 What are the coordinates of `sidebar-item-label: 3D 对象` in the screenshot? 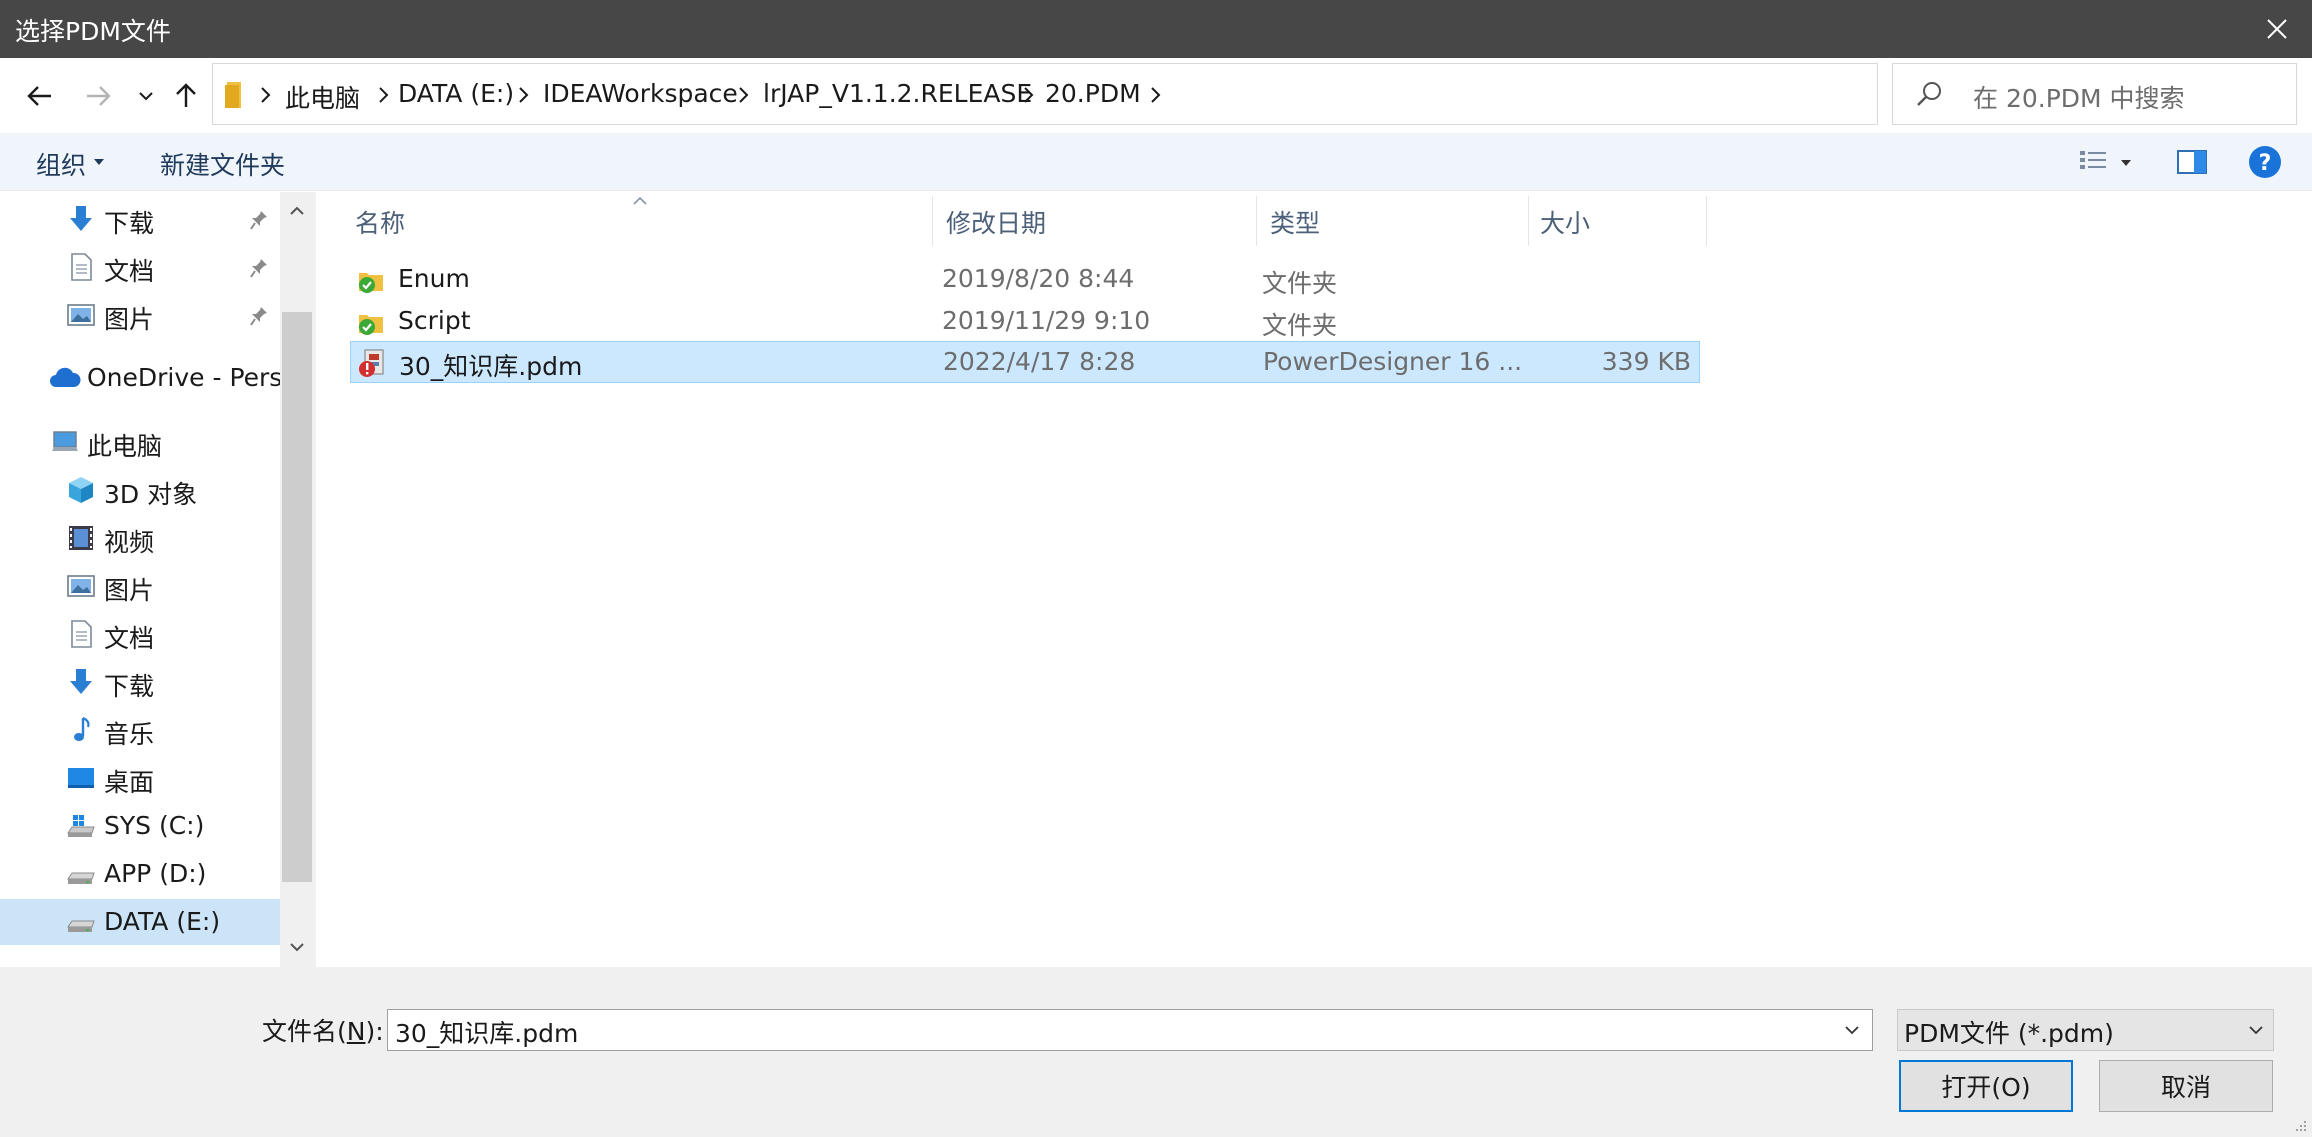 It's located at (151, 494).